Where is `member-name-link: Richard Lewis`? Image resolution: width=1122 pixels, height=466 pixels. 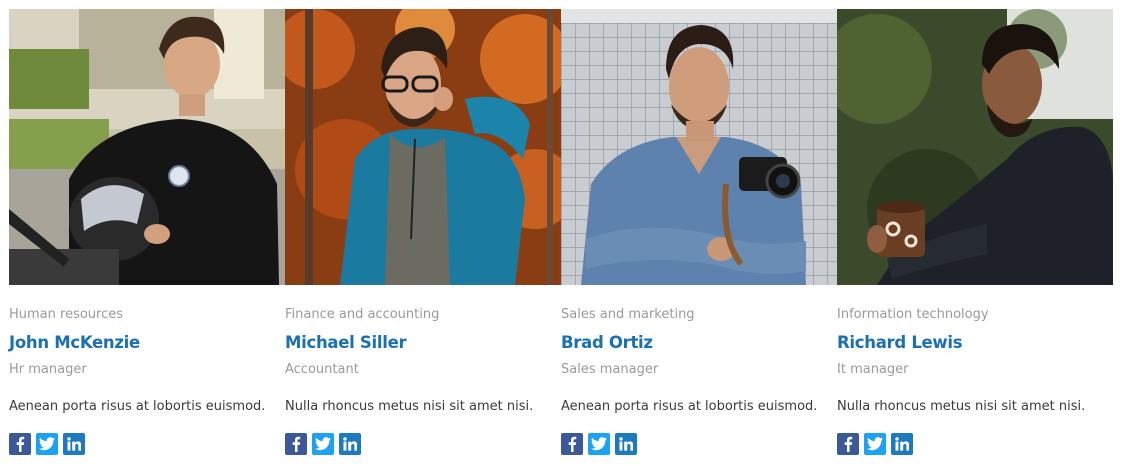 member-name-link: Richard Lewis is located at coordinates (975, 343).